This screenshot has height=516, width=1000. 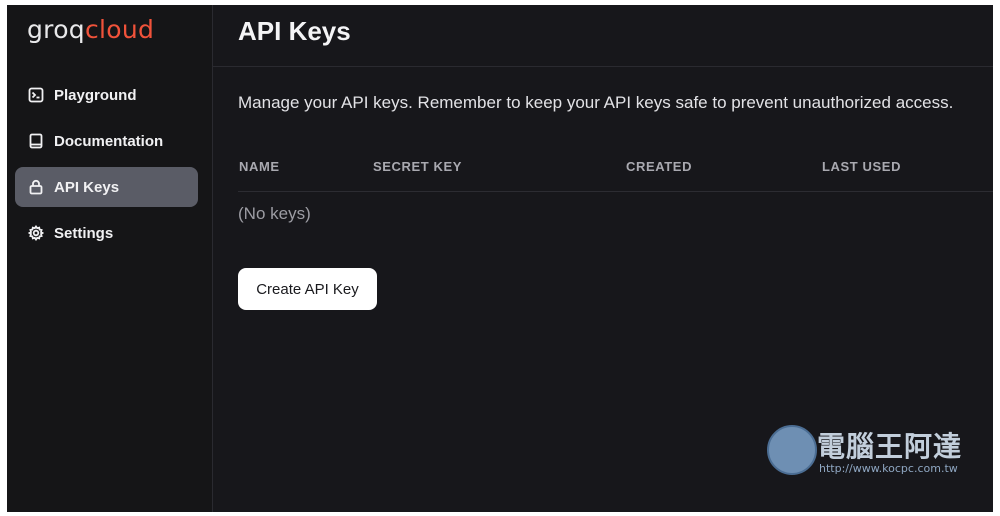 I want to click on empty-state-text: (No keys), so click(x=274, y=213).